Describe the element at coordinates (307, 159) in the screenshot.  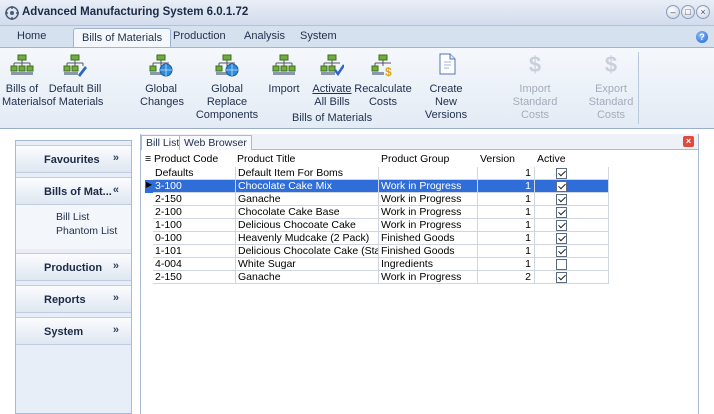
I see `column-header-product-title: Product Title` at that location.